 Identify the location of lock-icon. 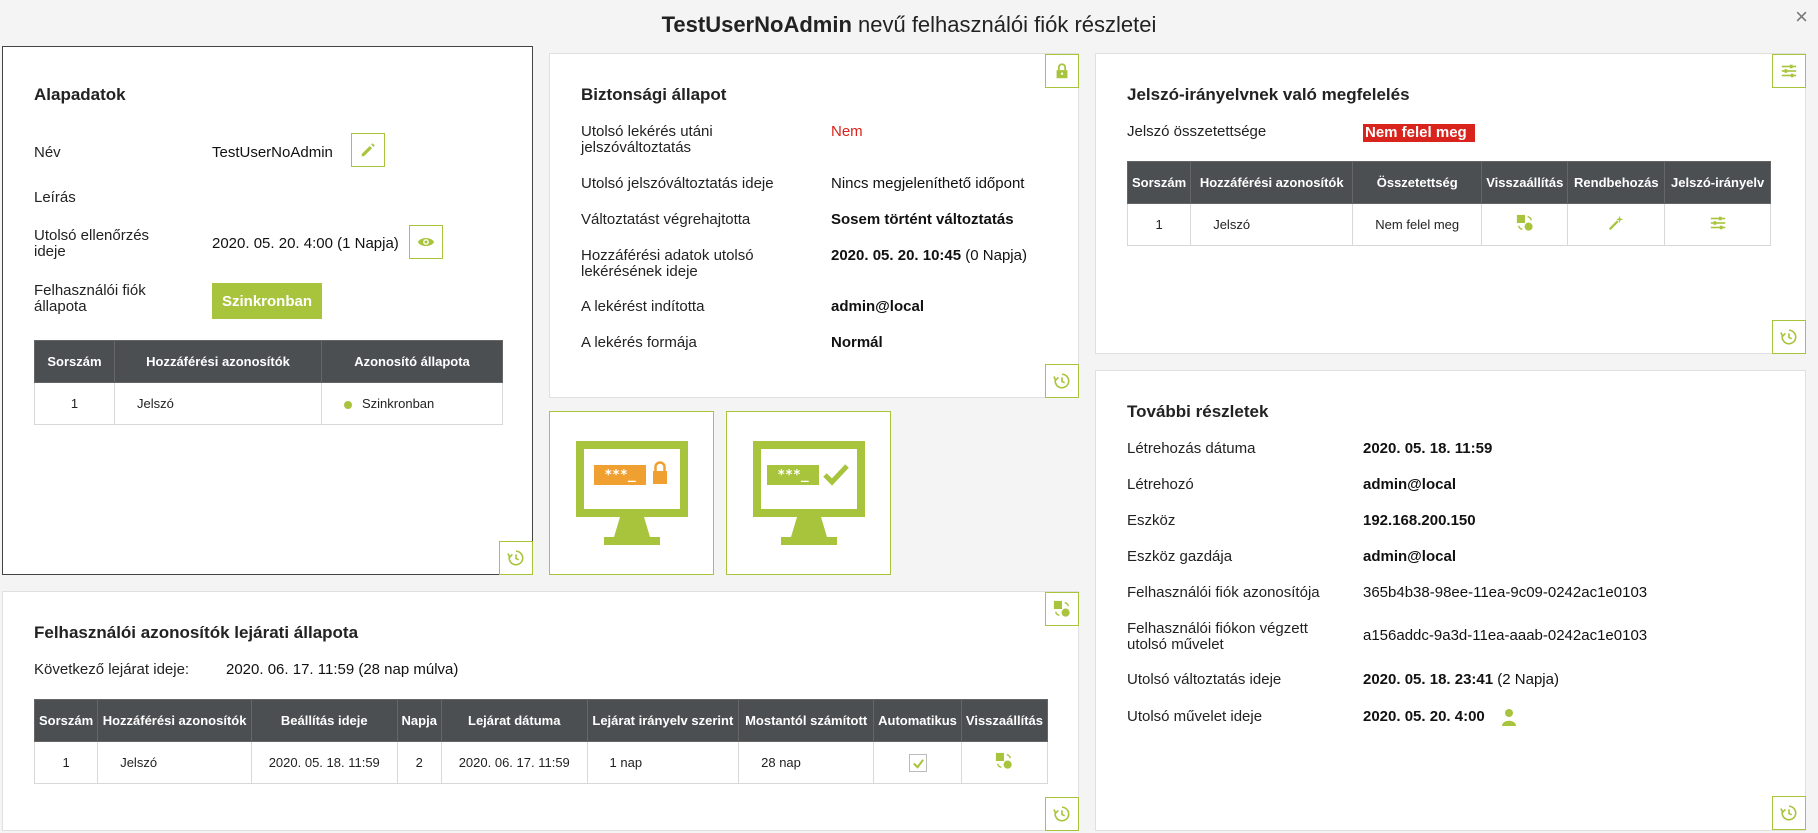
(1062, 71).